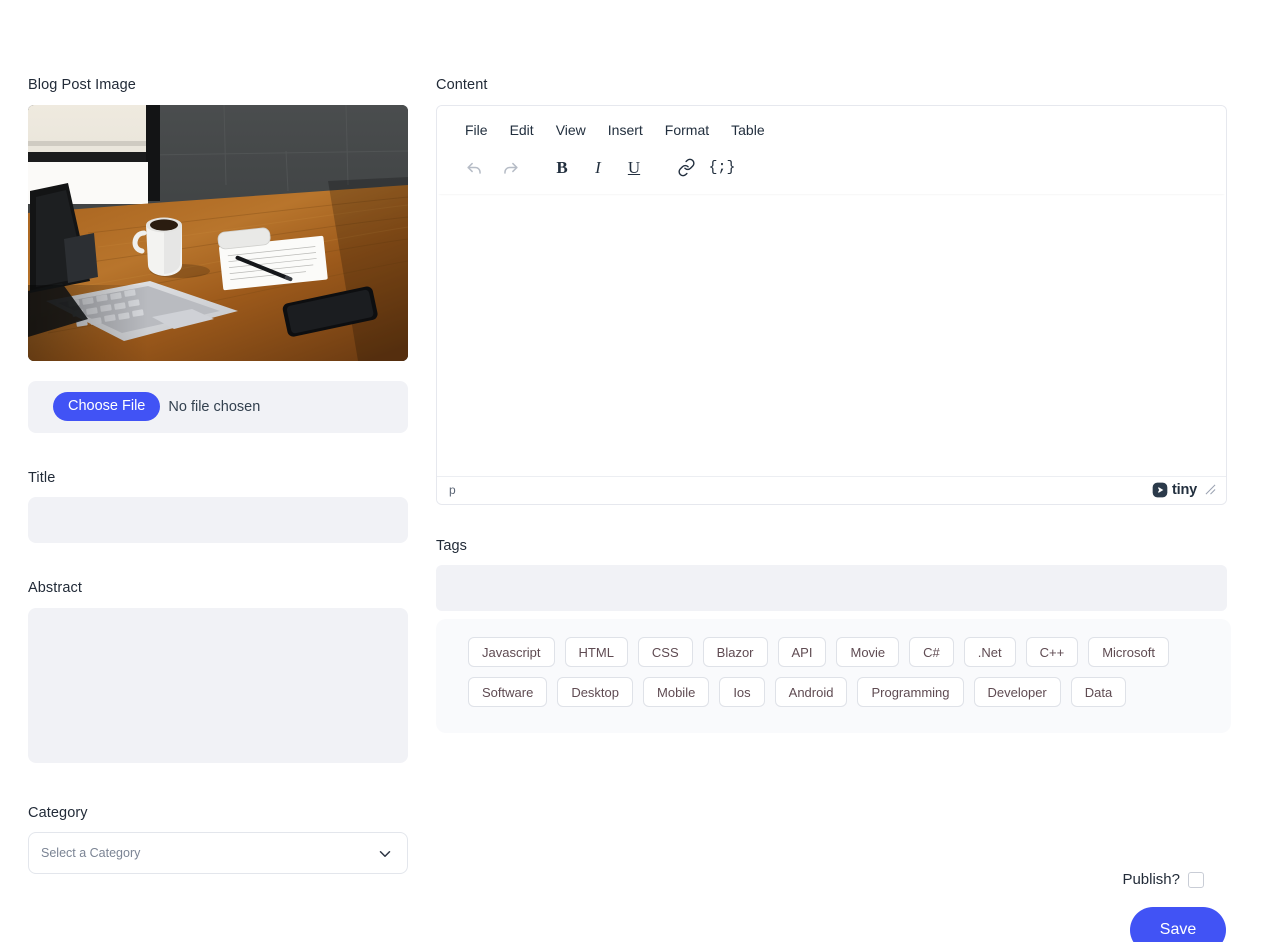 The height and width of the screenshot is (942, 1264). Describe the element at coordinates (735, 652) in the screenshot. I see `tag-chip: Blazor` at that location.